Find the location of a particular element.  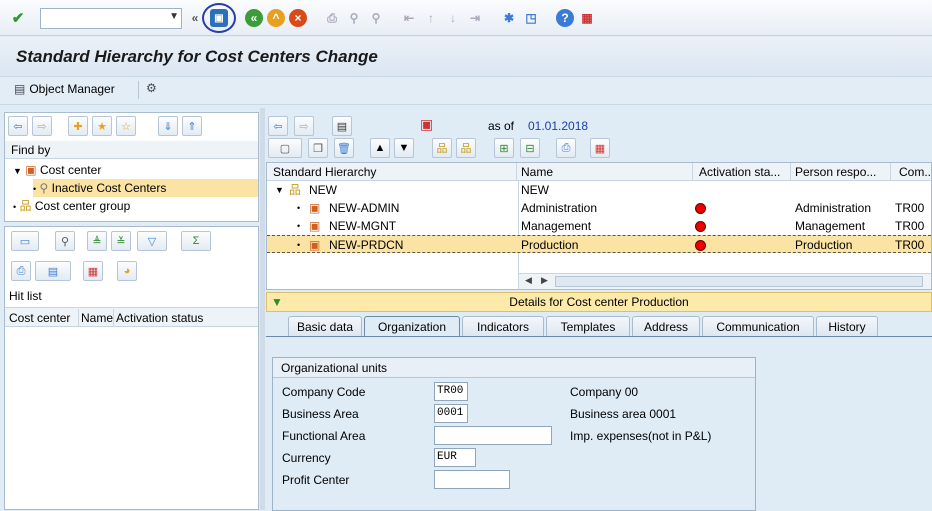

favorite-icon: ★ is located at coordinates (102, 126).